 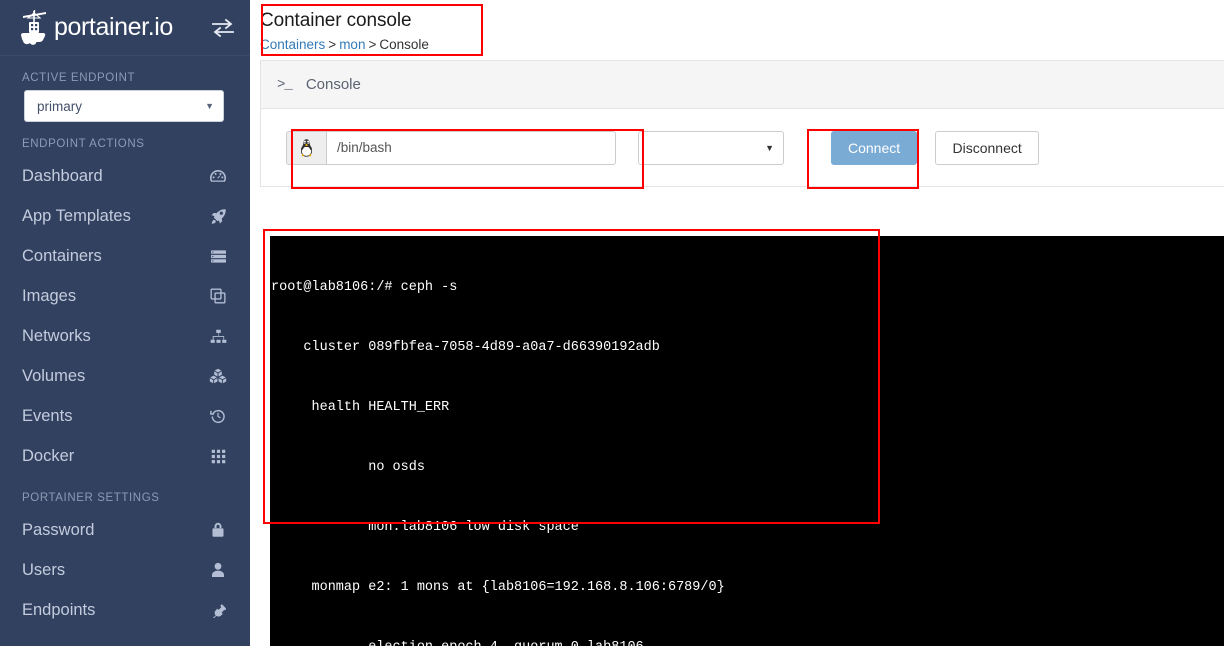 I want to click on rocket-icon, so click(x=218, y=216).